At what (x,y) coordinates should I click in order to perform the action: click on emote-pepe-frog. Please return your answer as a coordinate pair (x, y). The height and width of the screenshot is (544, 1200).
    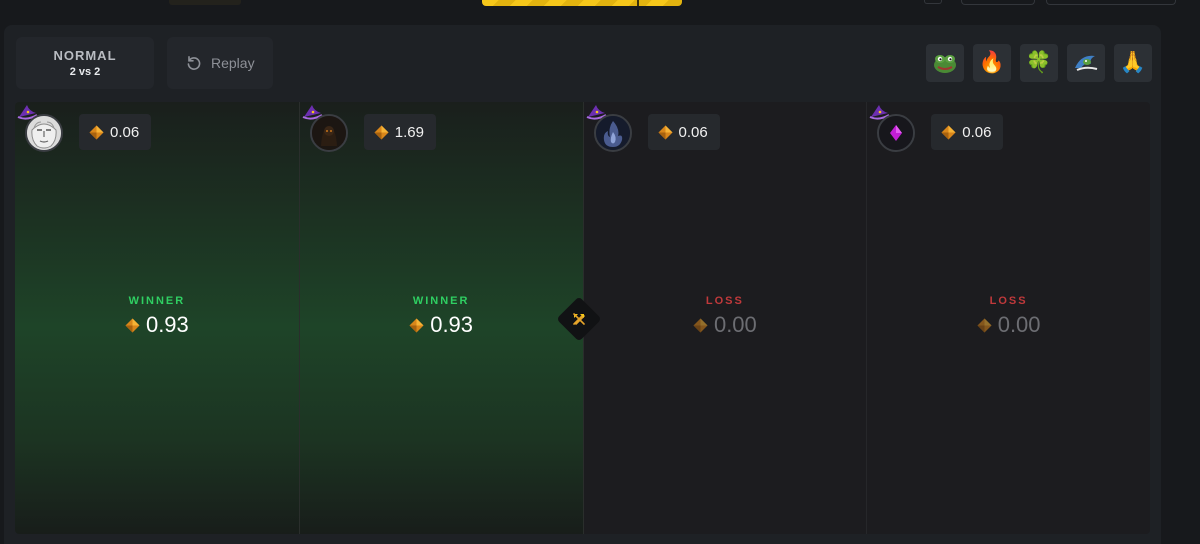
    Looking at the image, I should click on (945, 63).